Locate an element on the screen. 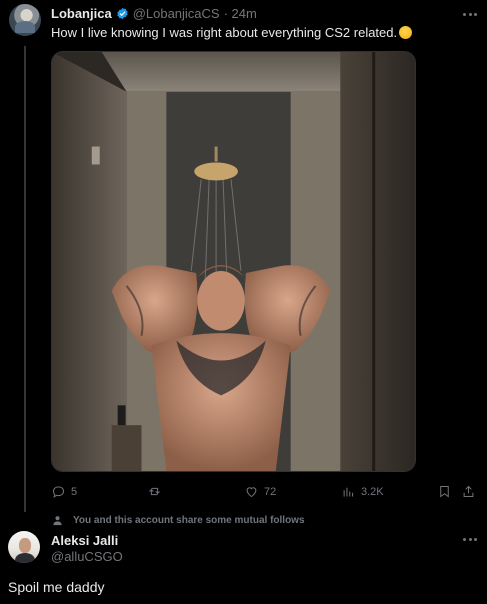 The image size is (487, 604). views-button: 3.2K is located at coordinates (362, 491).